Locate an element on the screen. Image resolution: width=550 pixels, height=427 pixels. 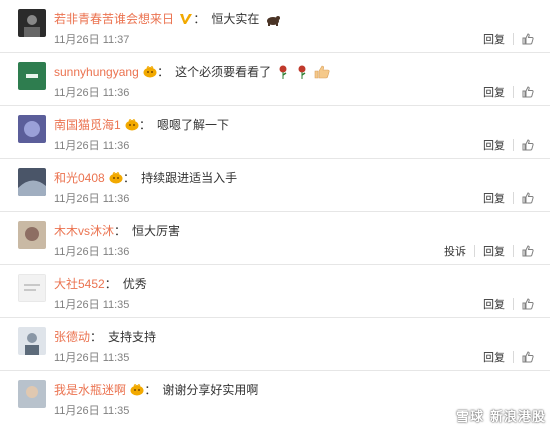
username-link: 若非青春苦谁会想来日 is located at coordinates (114, 19).